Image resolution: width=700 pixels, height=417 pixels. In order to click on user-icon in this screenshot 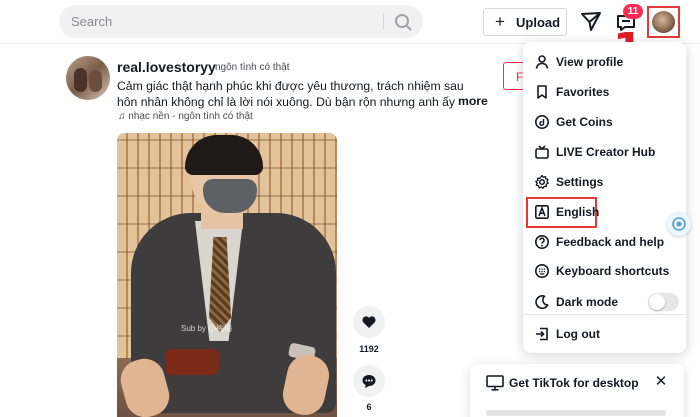, I will do `click(542, 62)`.